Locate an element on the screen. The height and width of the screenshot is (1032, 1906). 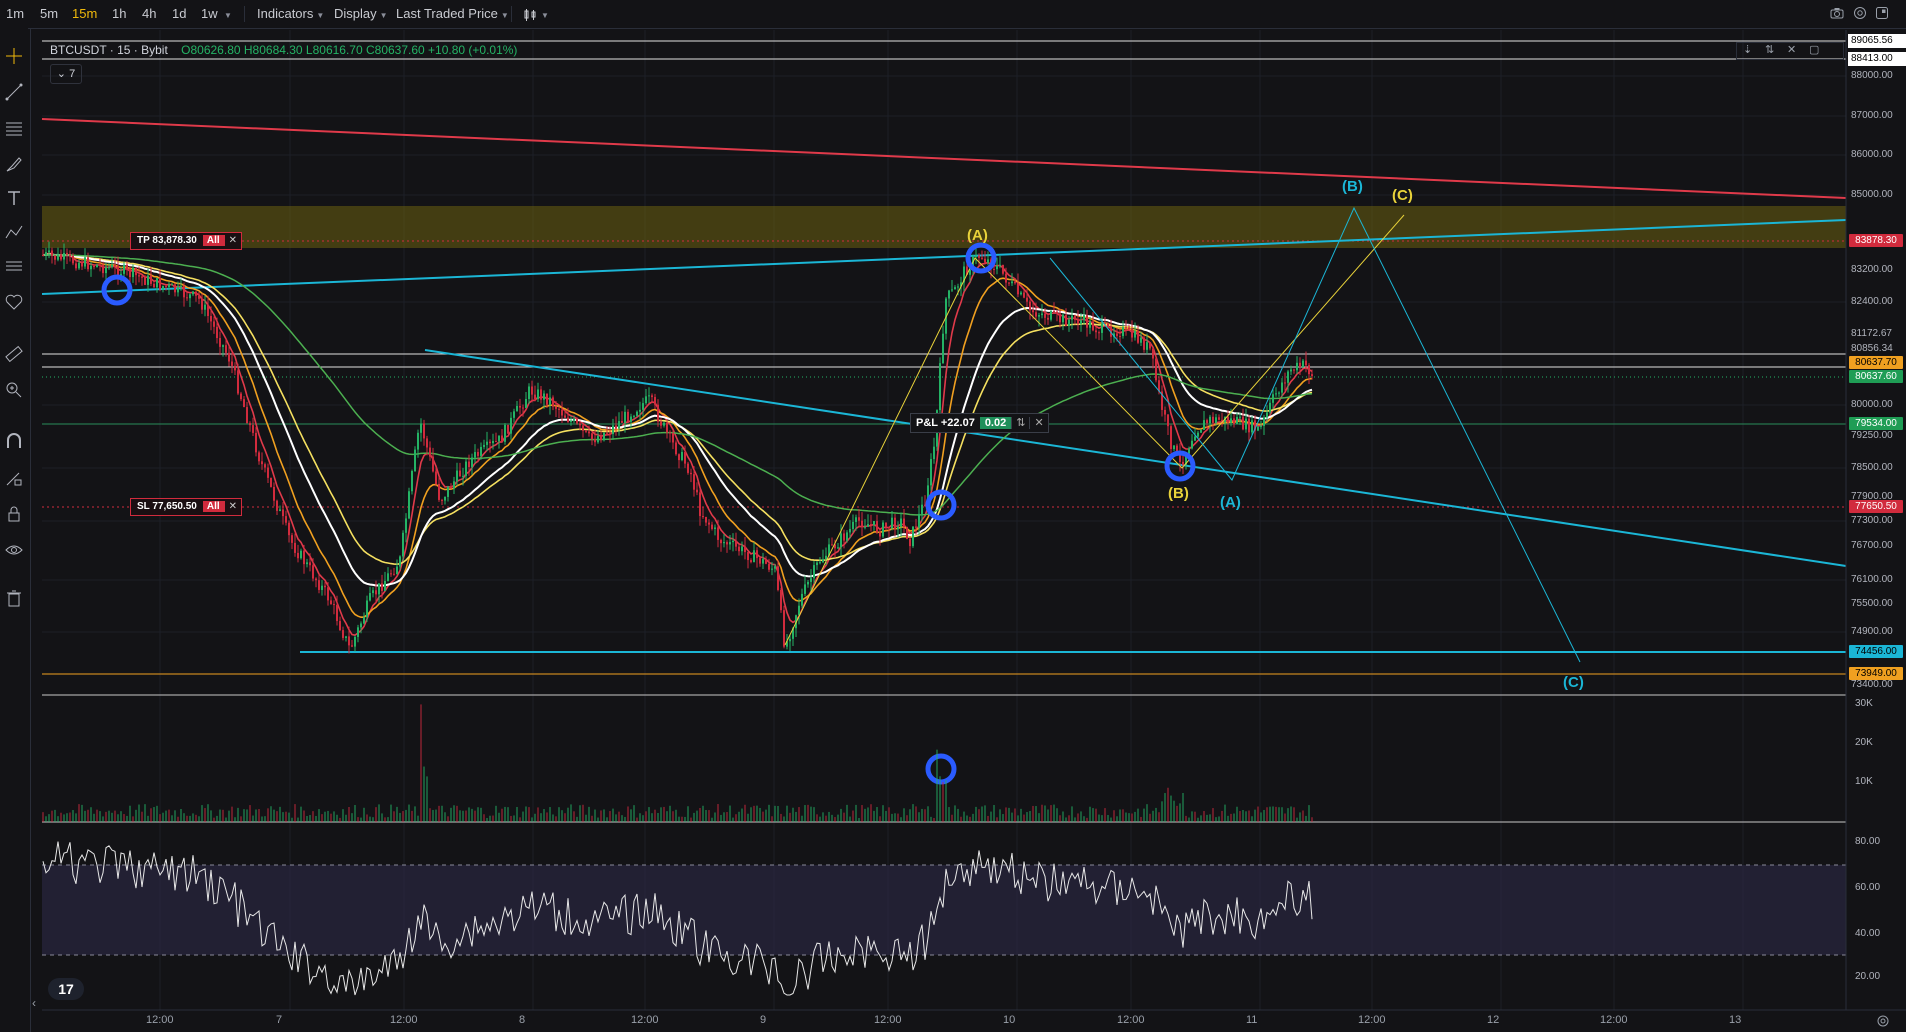
price-axis-label: 83200.00 is located at coordinates (1872, 269).